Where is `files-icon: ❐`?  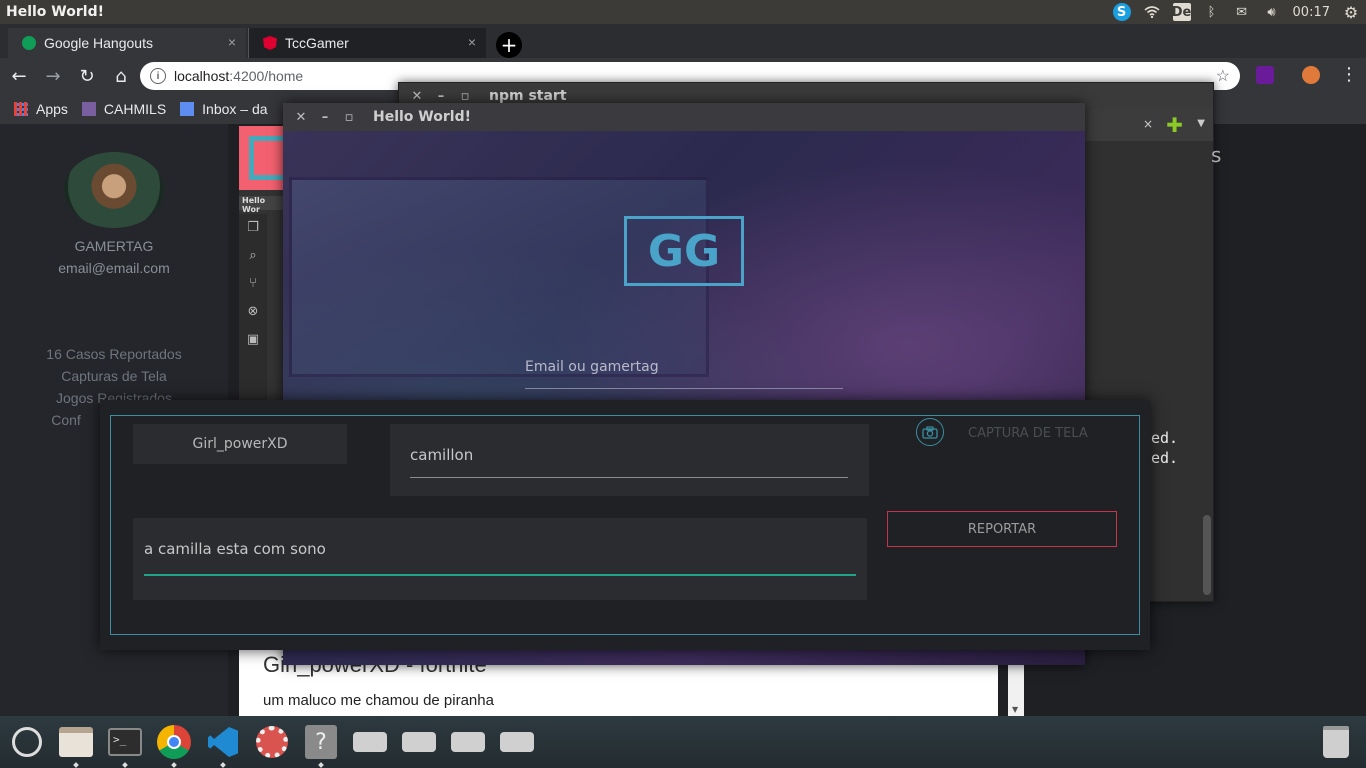
files-icon: ❐ is located at coordinates (253, 228).